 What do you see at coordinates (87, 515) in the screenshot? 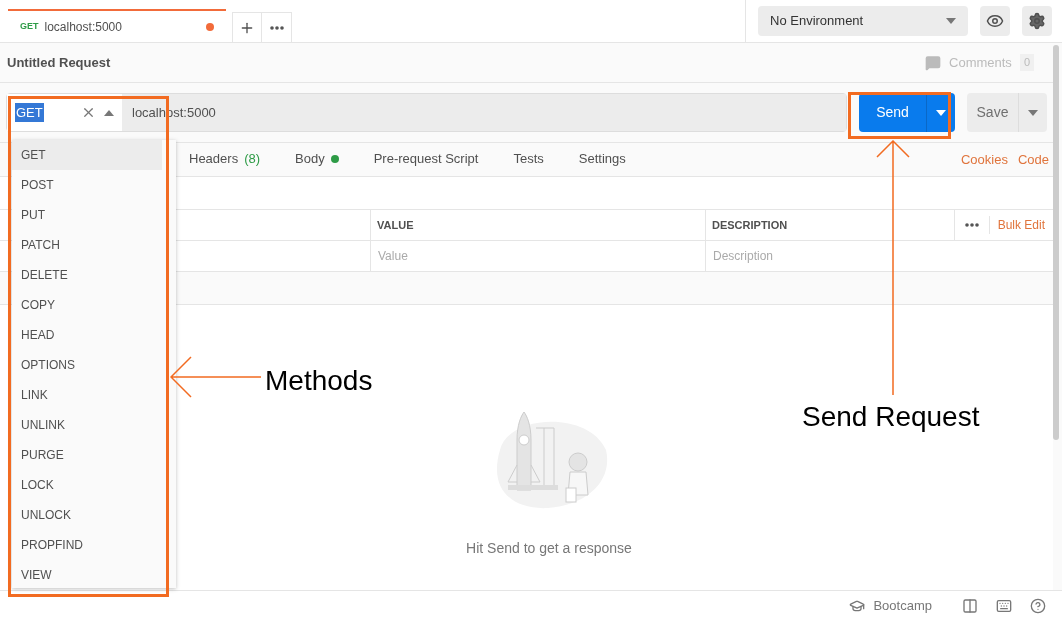
I see `method-option: UNLOCK` at bounding box center [87, 515].